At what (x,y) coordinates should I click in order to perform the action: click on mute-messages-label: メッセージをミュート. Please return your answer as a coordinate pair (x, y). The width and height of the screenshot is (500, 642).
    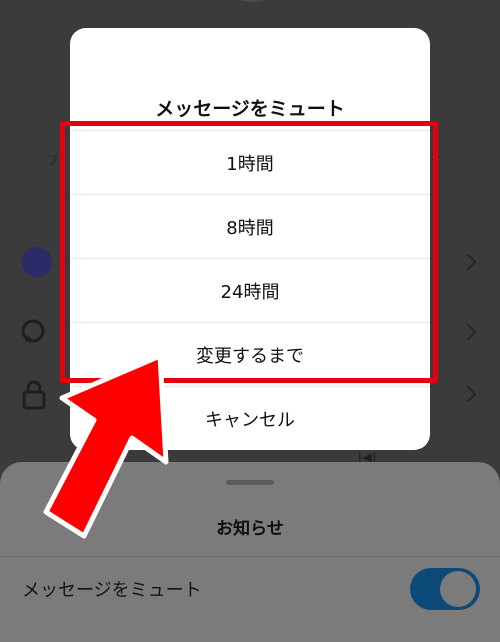
    Looking at the image, I should click on (112, 590).